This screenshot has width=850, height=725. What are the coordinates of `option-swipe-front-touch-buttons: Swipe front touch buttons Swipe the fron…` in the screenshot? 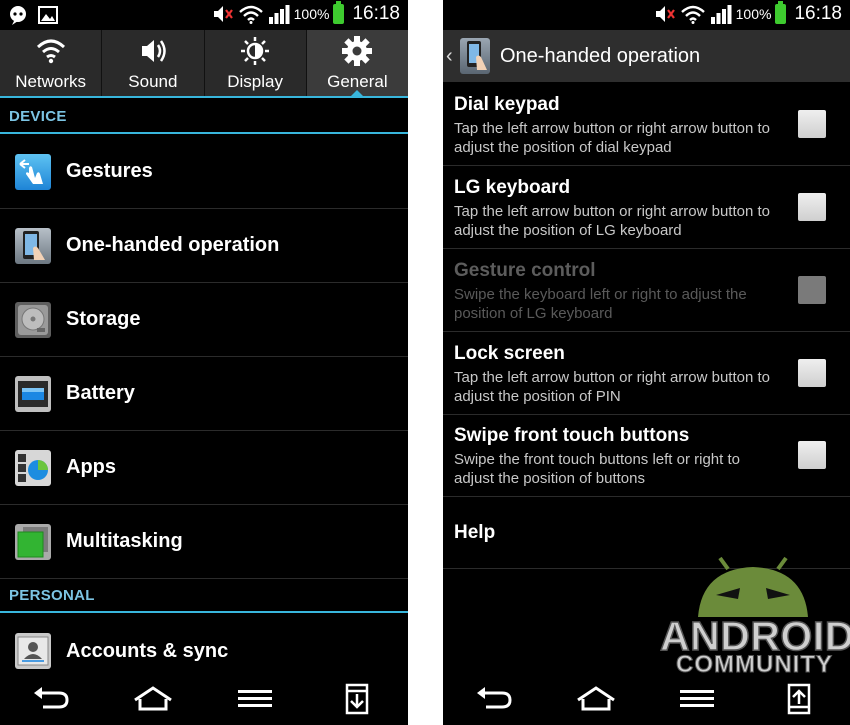 It's located at (646, 455).